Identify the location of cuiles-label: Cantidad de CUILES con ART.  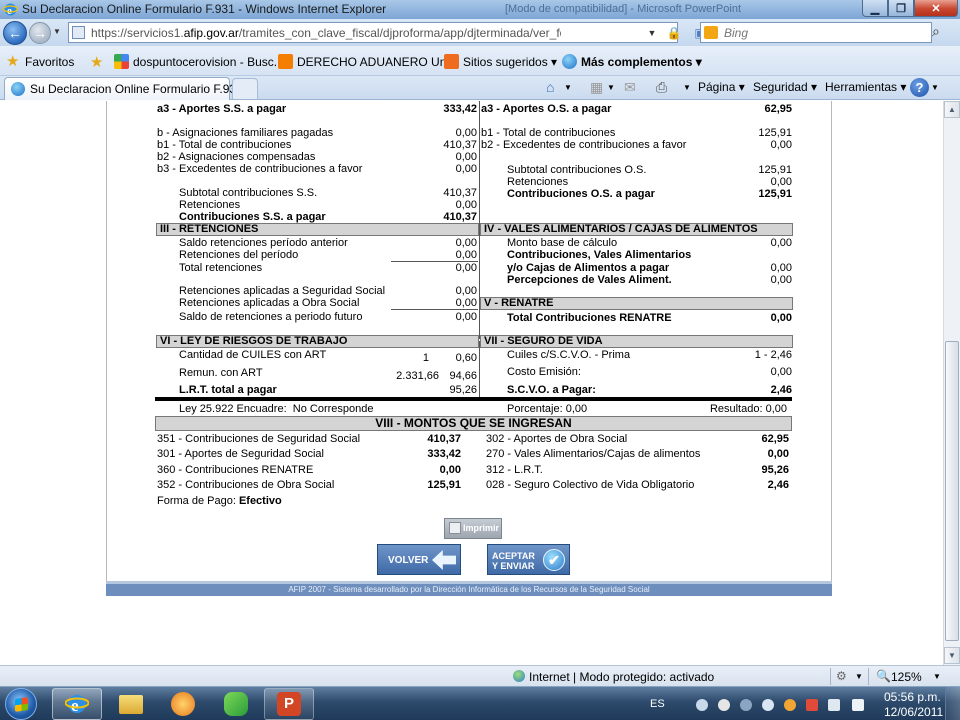
(253, 355).